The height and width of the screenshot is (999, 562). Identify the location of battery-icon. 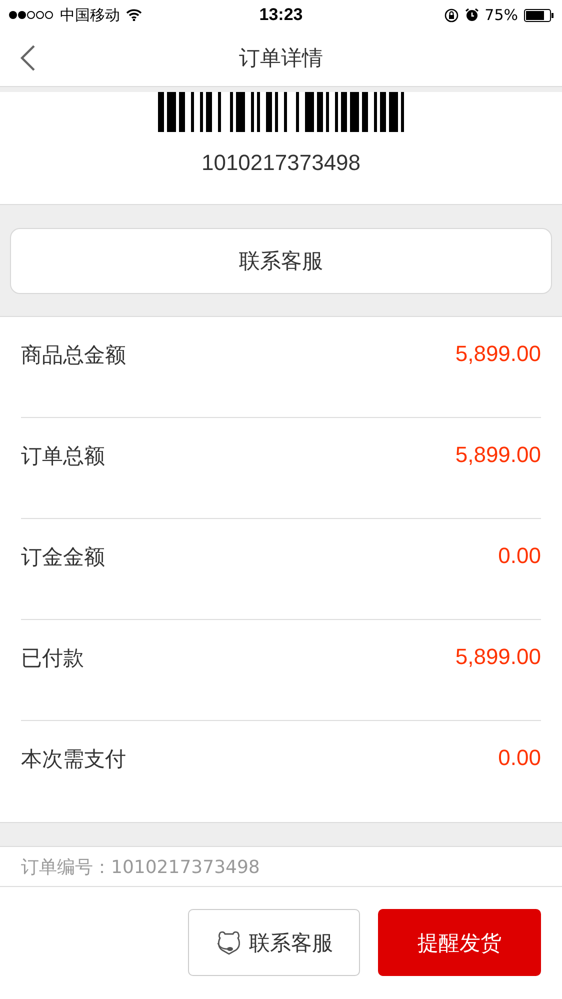
(539, 15).